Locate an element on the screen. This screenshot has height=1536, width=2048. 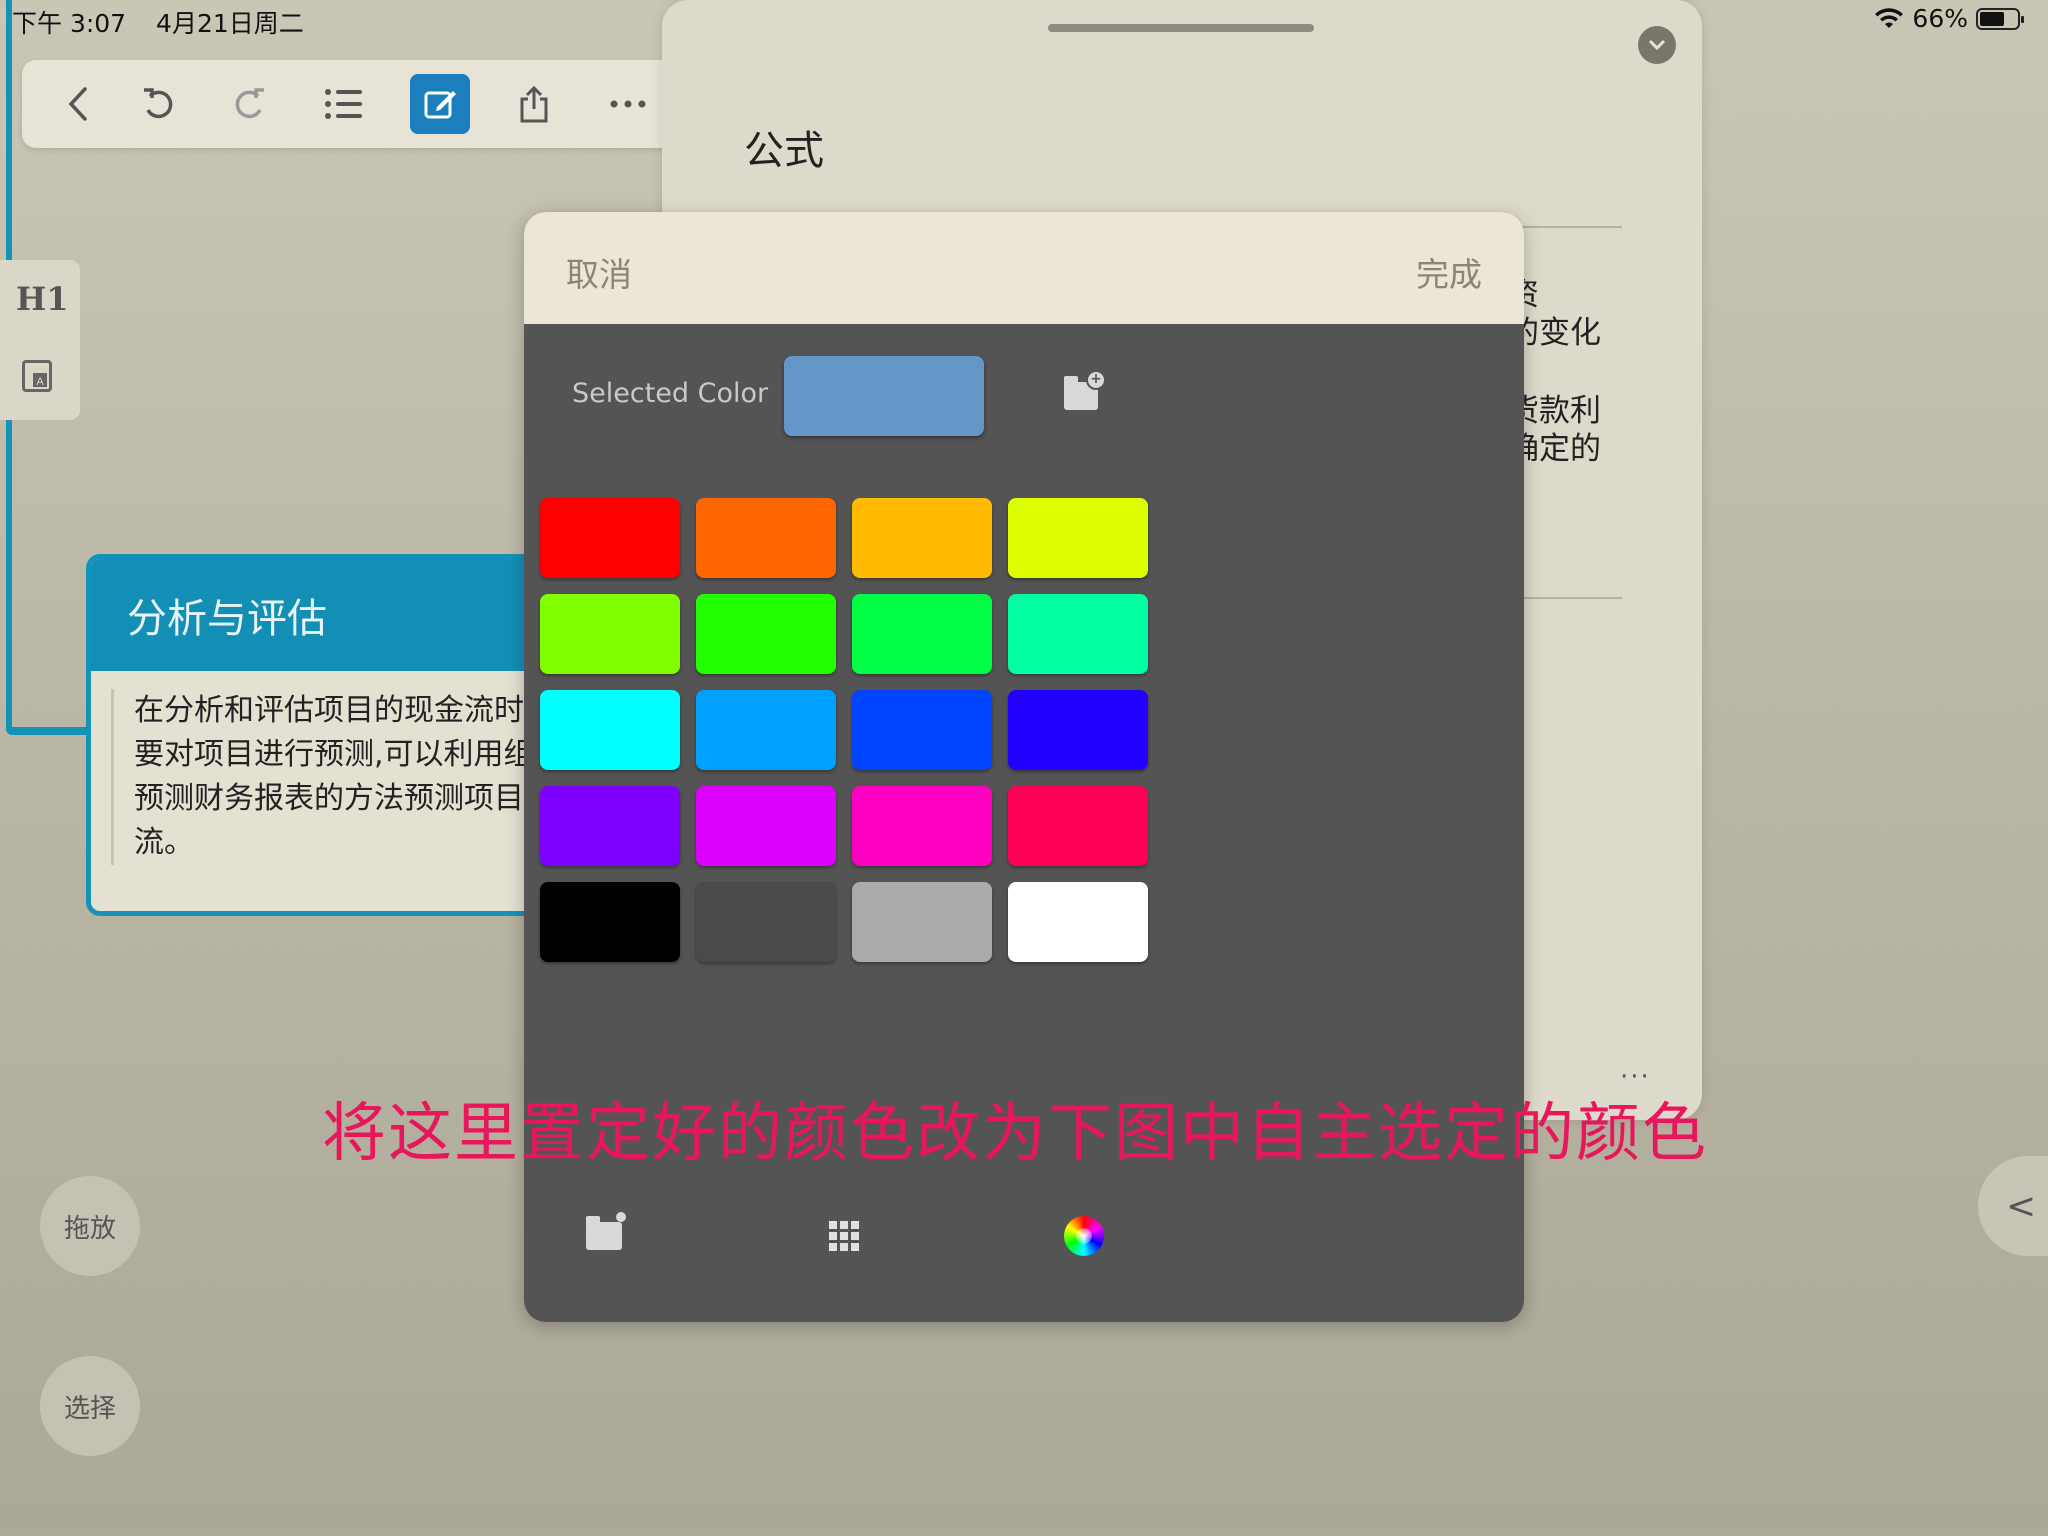
battery-percent: 66% is located at coordinates (1940, 18).